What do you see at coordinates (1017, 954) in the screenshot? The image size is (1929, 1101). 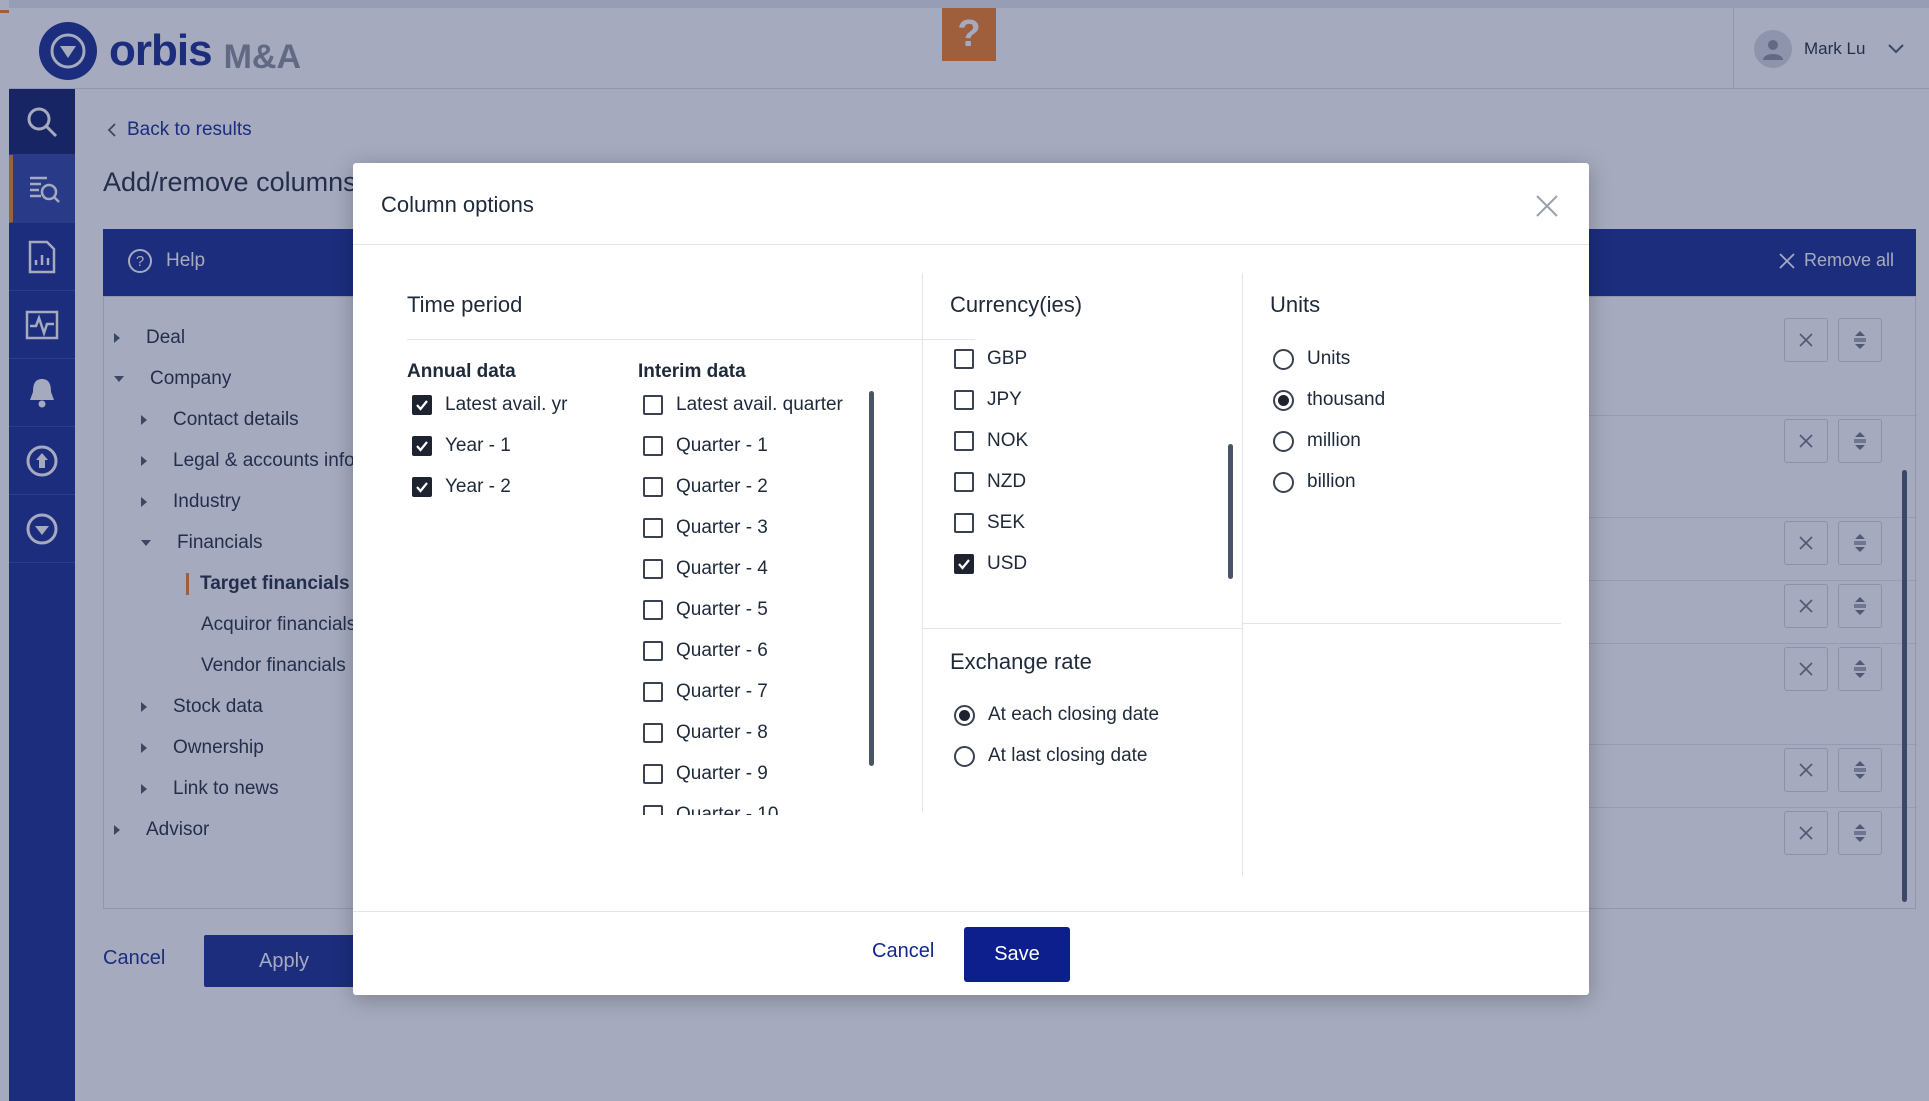 I see `save-button: Save` at bounding box center [1017, 954].